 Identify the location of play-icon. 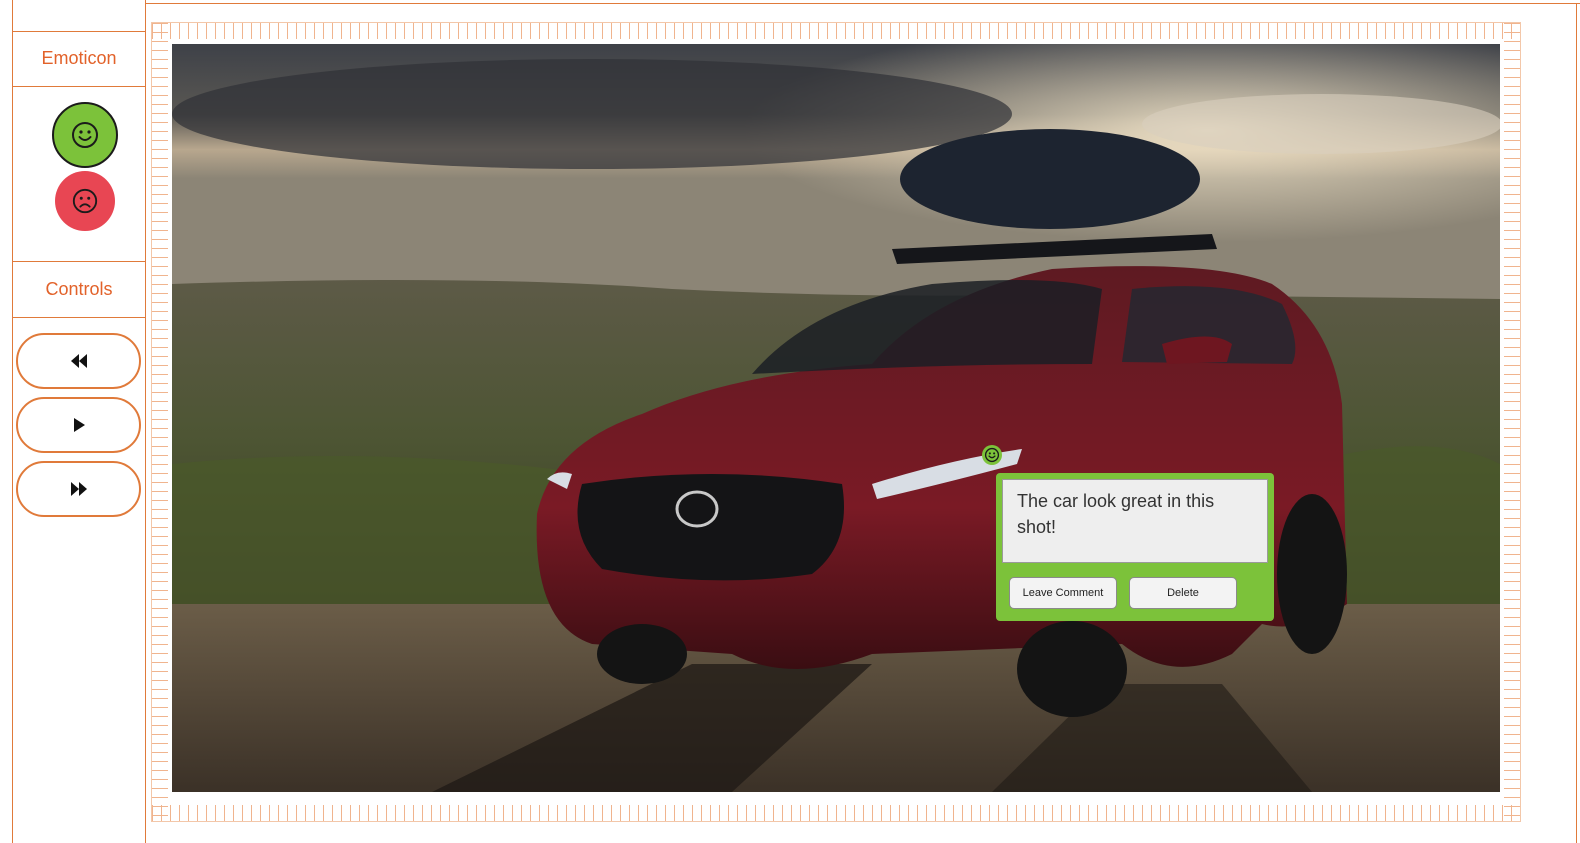
(79, 425).